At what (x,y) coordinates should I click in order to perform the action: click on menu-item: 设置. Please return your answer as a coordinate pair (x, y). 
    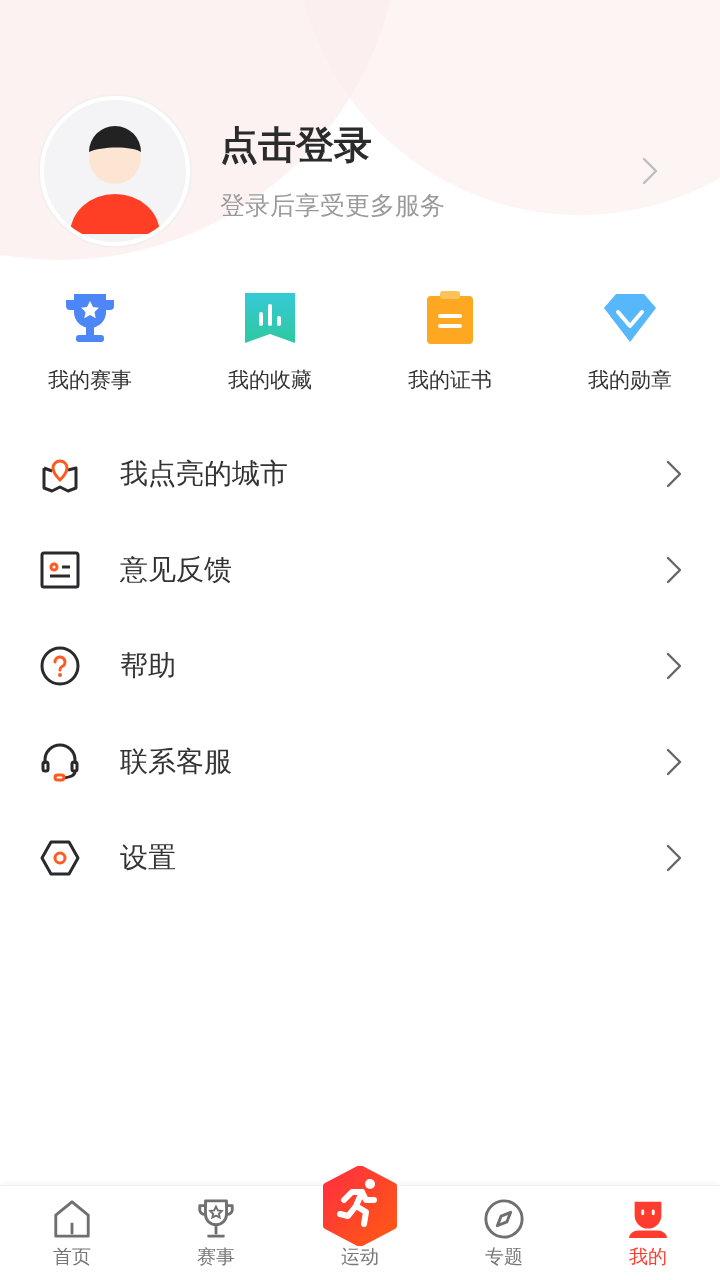
    Looking at the image, I should click on (360, 858).